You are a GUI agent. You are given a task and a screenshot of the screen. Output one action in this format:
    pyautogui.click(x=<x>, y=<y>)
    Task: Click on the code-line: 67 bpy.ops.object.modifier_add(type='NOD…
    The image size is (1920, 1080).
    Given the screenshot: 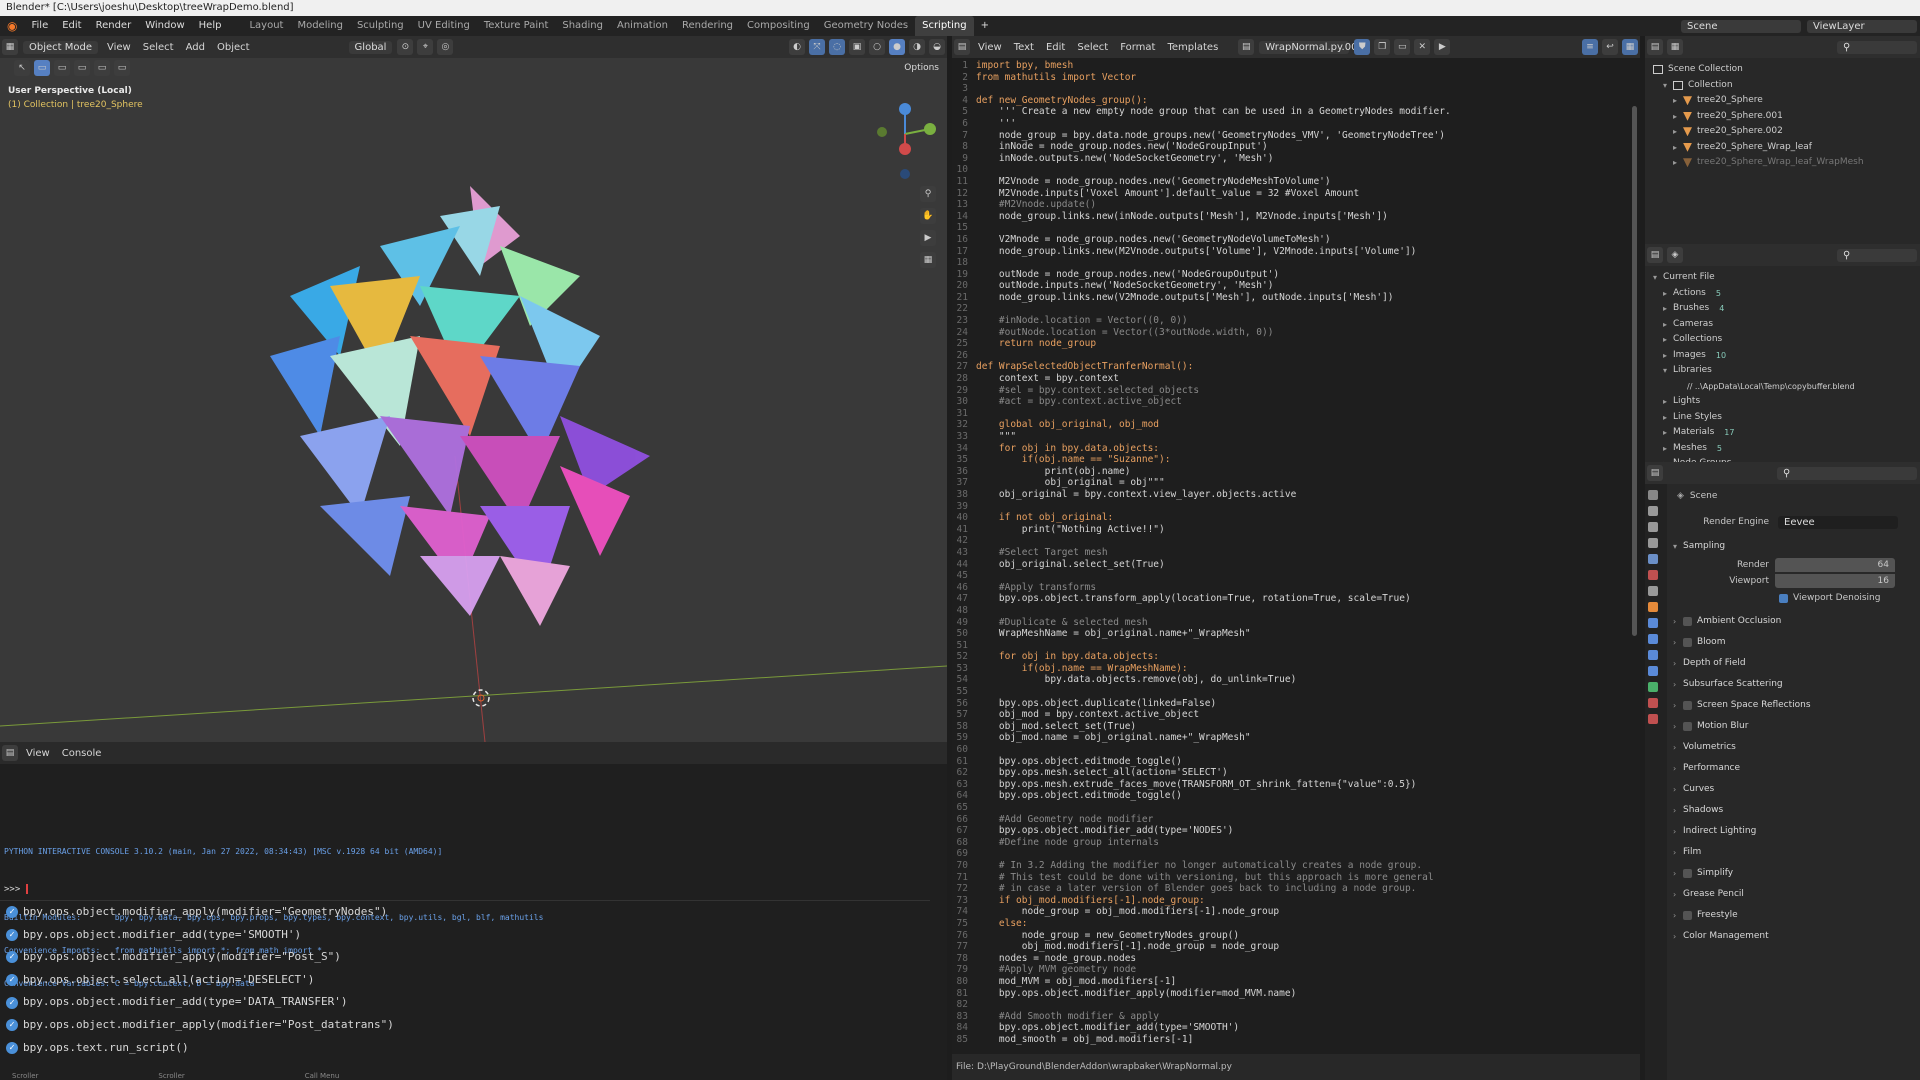 What is the action you would take?
    pyautogui.click(x=1296, y=831)
    